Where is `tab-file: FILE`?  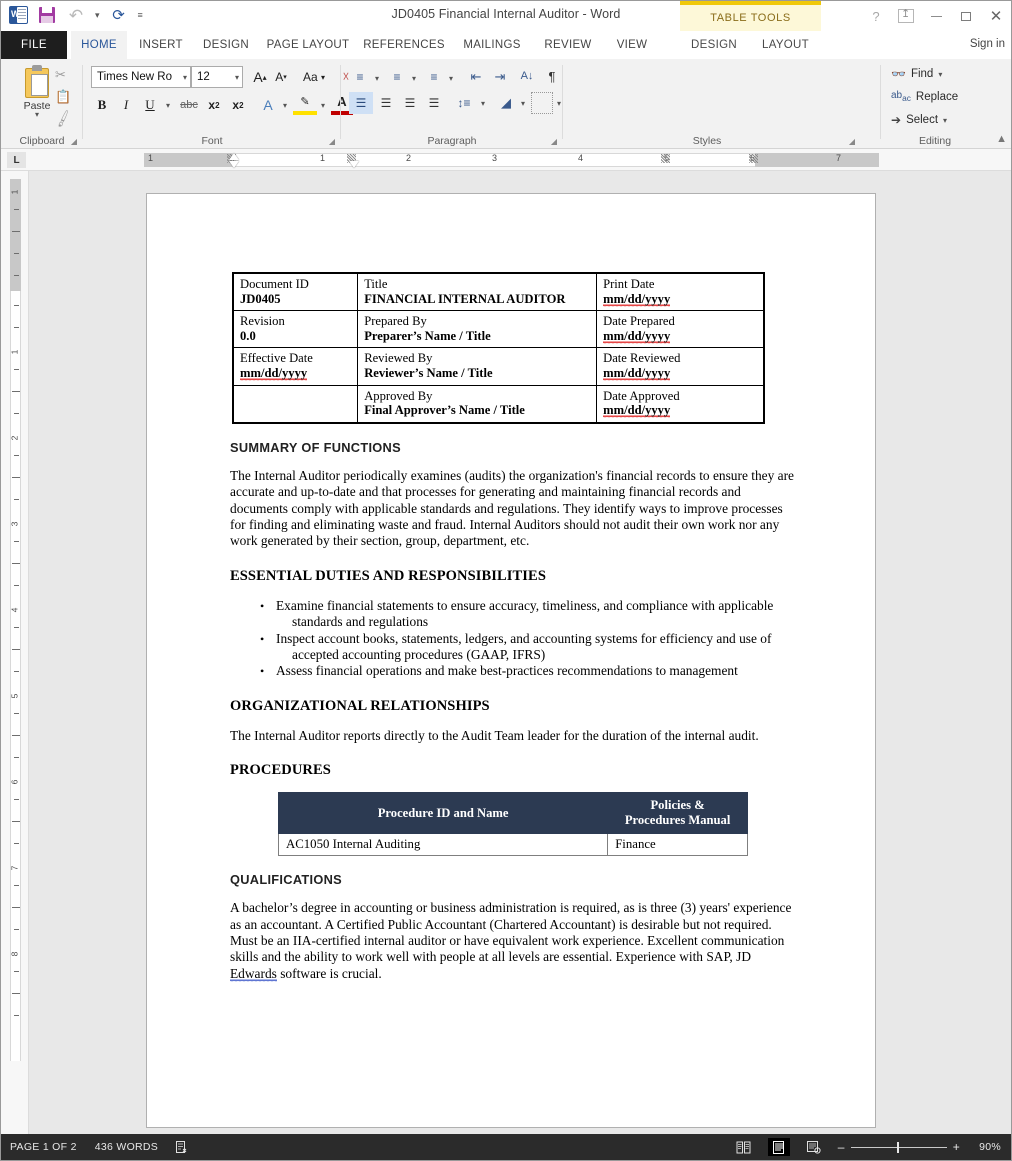 tab-file: FILE is located at coordinates (34, 45).